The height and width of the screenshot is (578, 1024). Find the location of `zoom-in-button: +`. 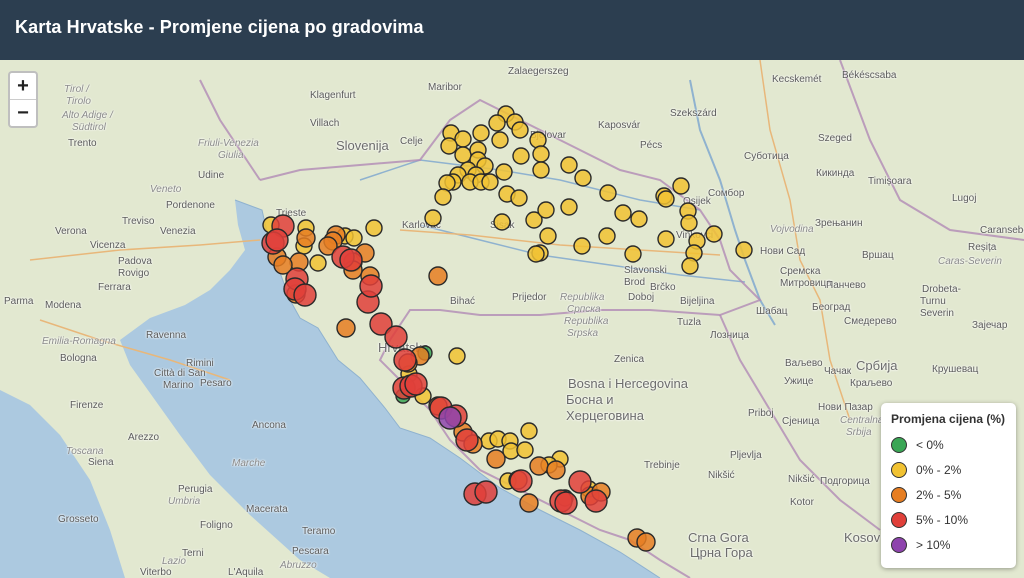

zoom-in-button: + is located at coordinates (23, 86).